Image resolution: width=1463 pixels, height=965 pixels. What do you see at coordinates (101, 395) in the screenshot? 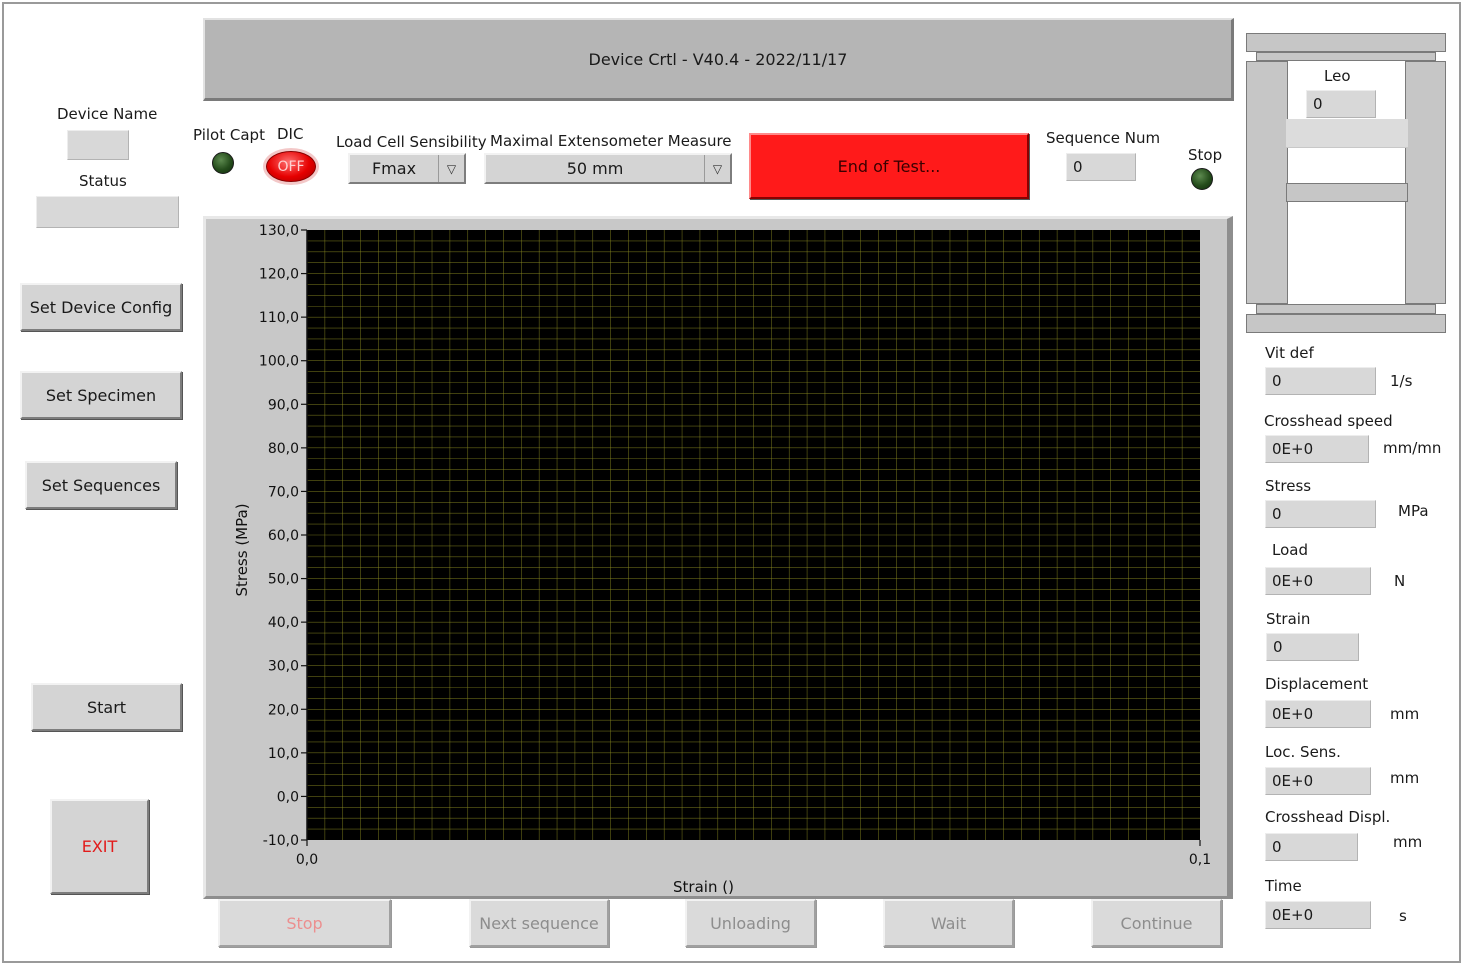
I see `set-specimen-button: Set Specimen` at bounding box center [101, 395].